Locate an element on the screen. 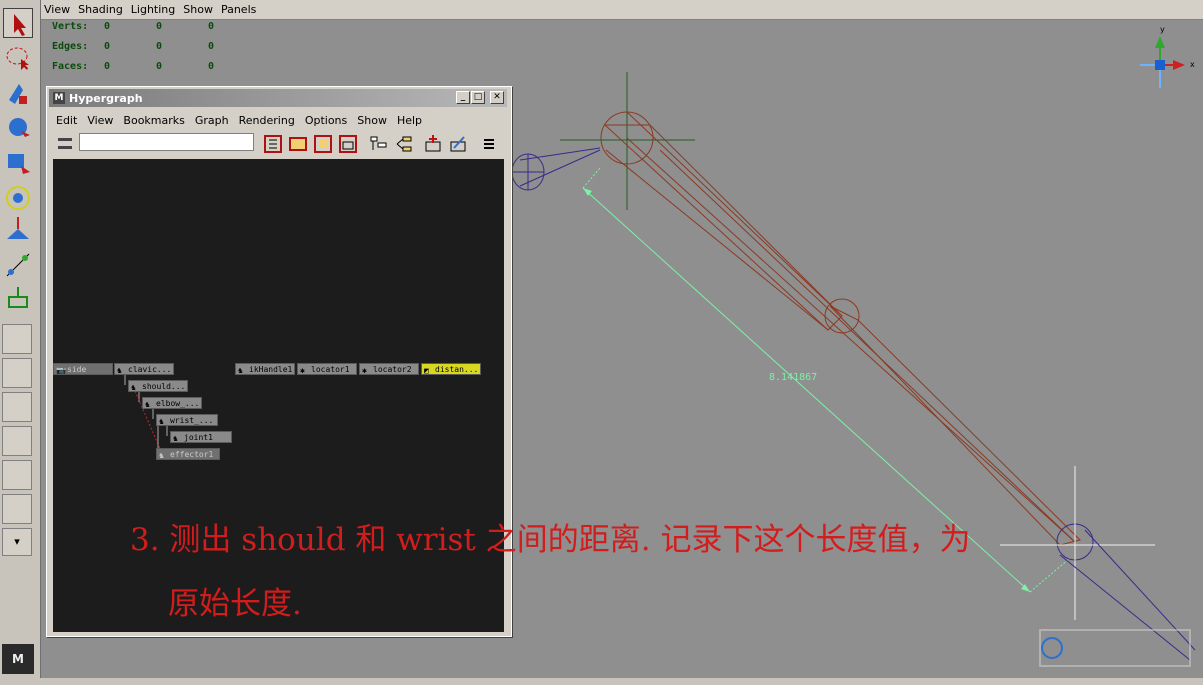 The image size is (1203, 685). outliner-layout-icon is located at coordinates (17, 407).